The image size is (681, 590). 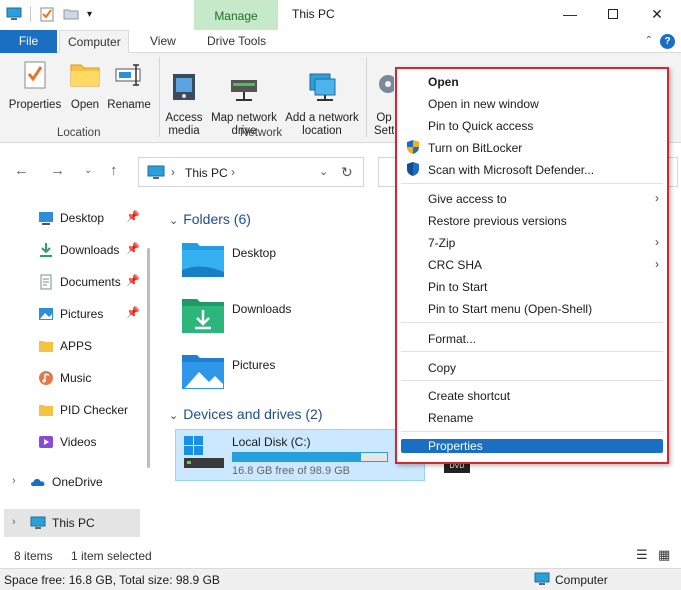 I want to click on nav-item-onedrive: › OneDrive, so click(x=75, y=482).